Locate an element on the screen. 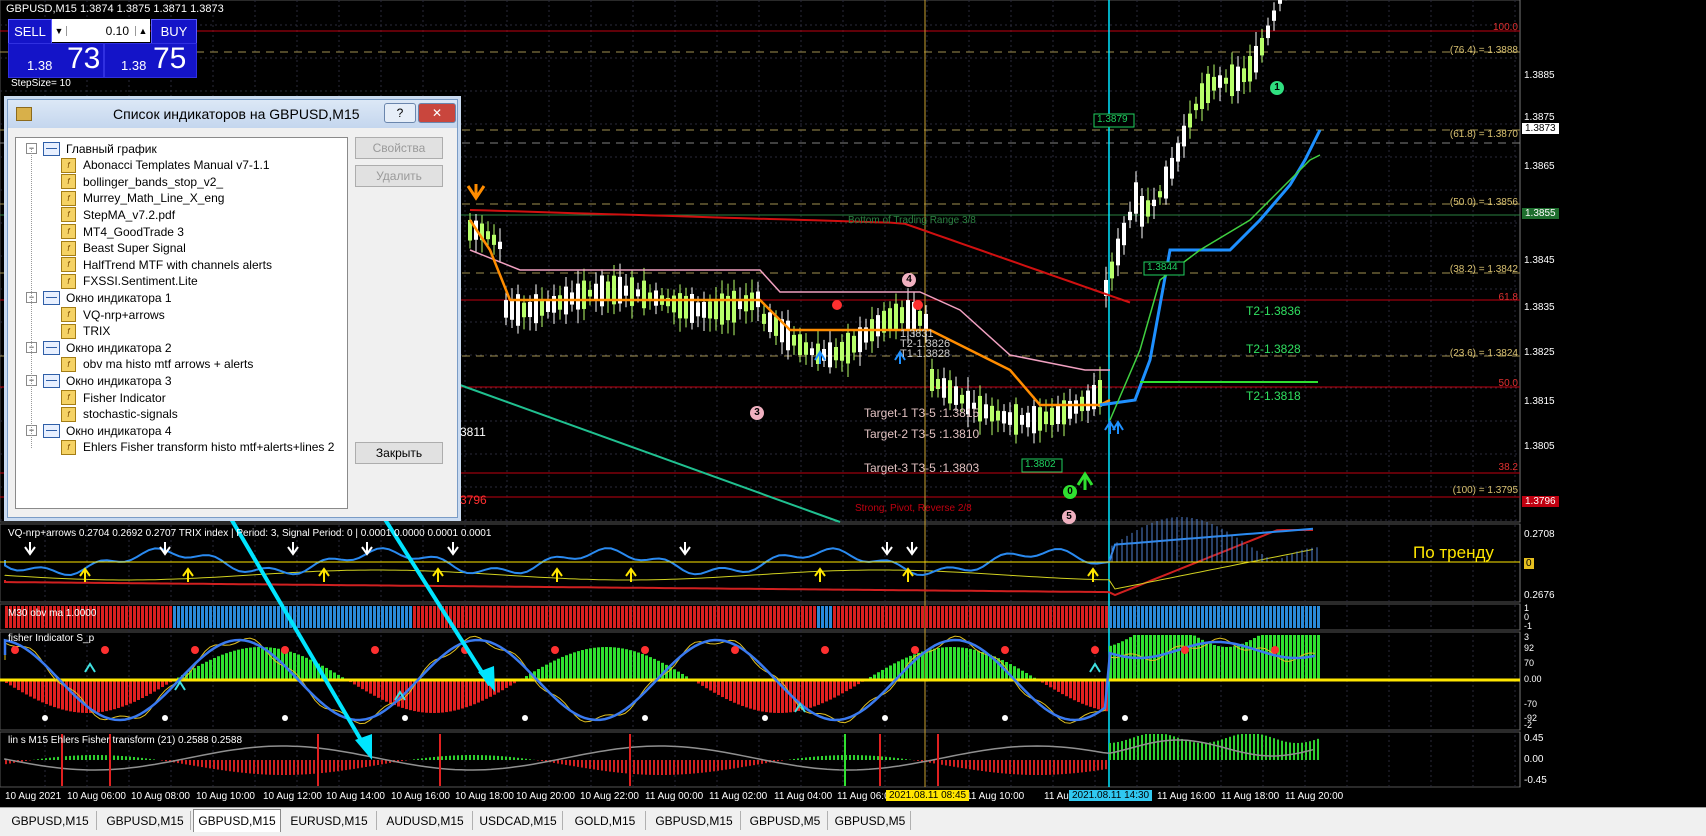 This screenshot has height=836, width=1706. tree-indicator-item: fVQ-nrp+arrows is located at coordinates (113, 314).